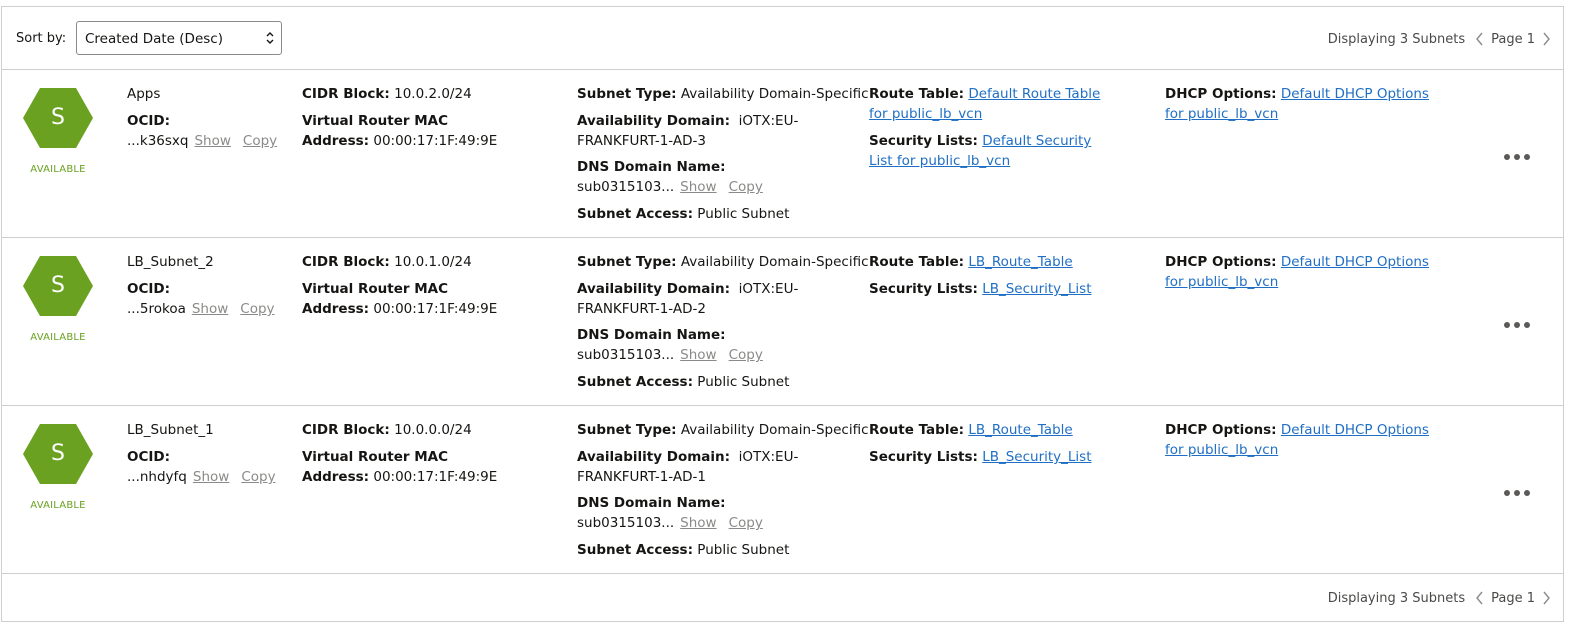  Describe the element at coordinates (170, 430) in the screenshot. I see `subnet-name-link: LB_Subnet_1` at that location.